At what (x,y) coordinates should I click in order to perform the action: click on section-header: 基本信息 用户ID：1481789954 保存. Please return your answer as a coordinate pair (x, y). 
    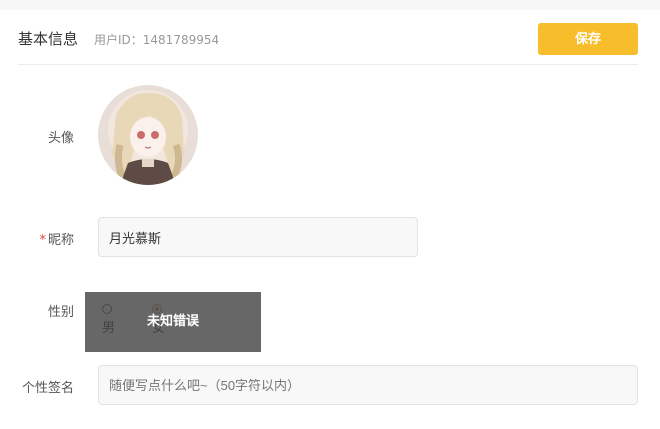
    Looking at the image, I should click on (328, 43).